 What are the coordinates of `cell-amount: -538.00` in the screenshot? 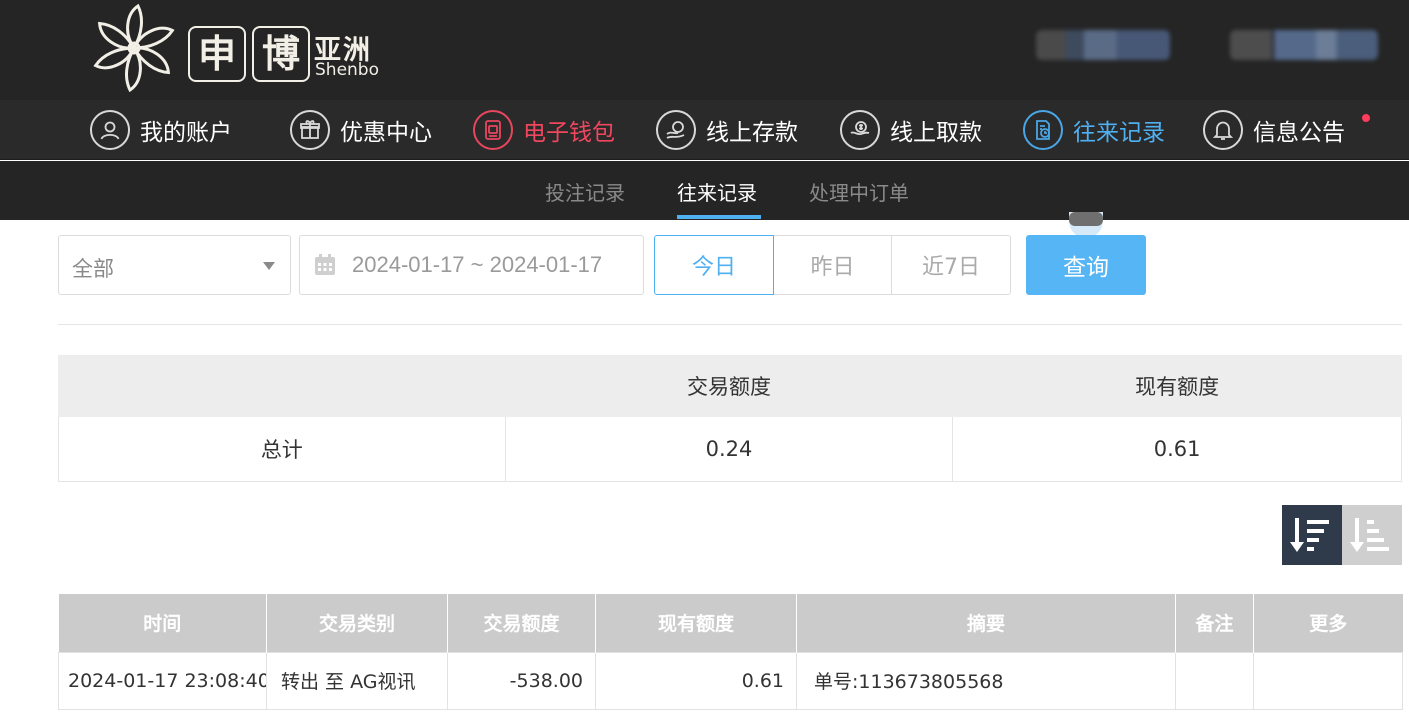 It's located at (521, 680).